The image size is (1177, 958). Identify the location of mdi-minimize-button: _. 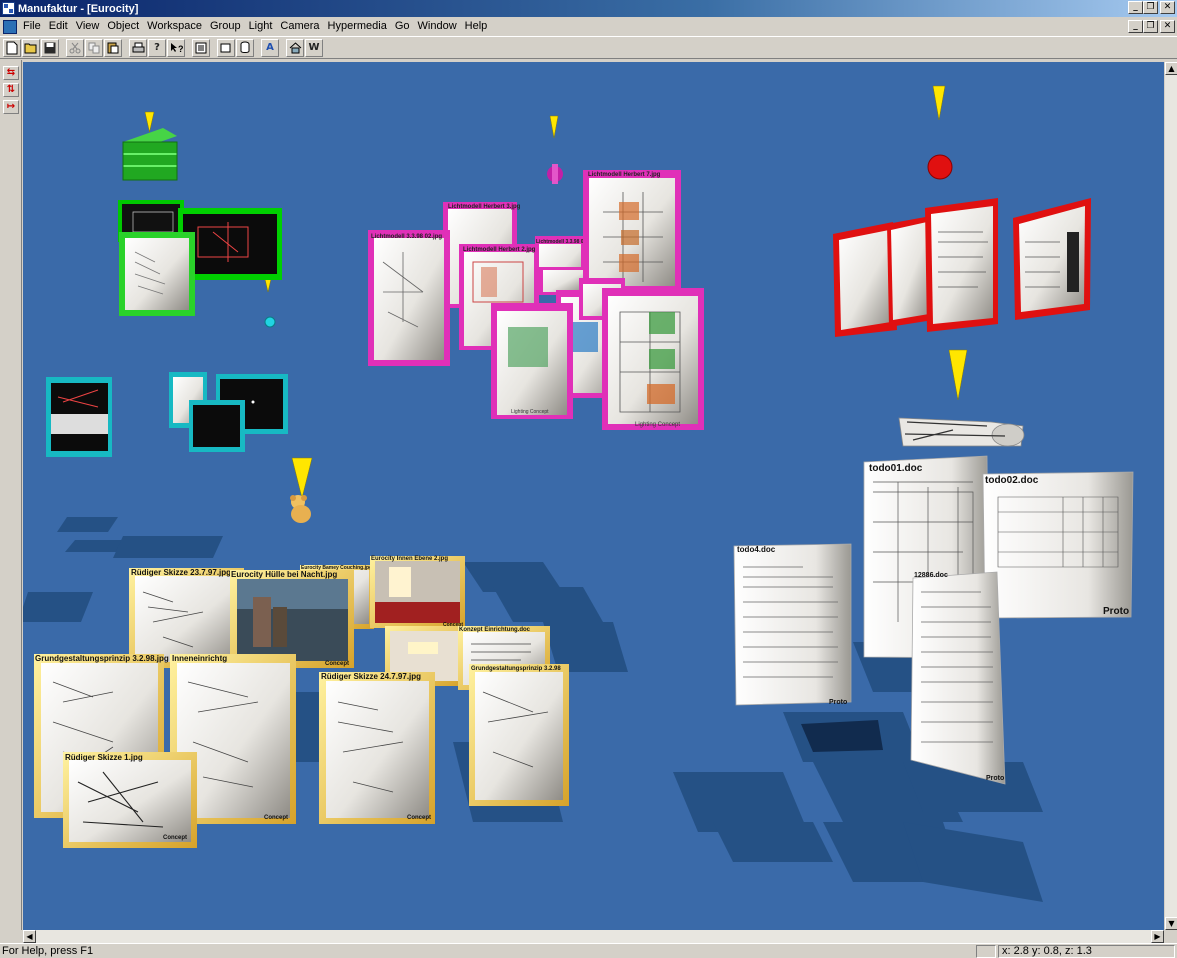
(1135, 26).